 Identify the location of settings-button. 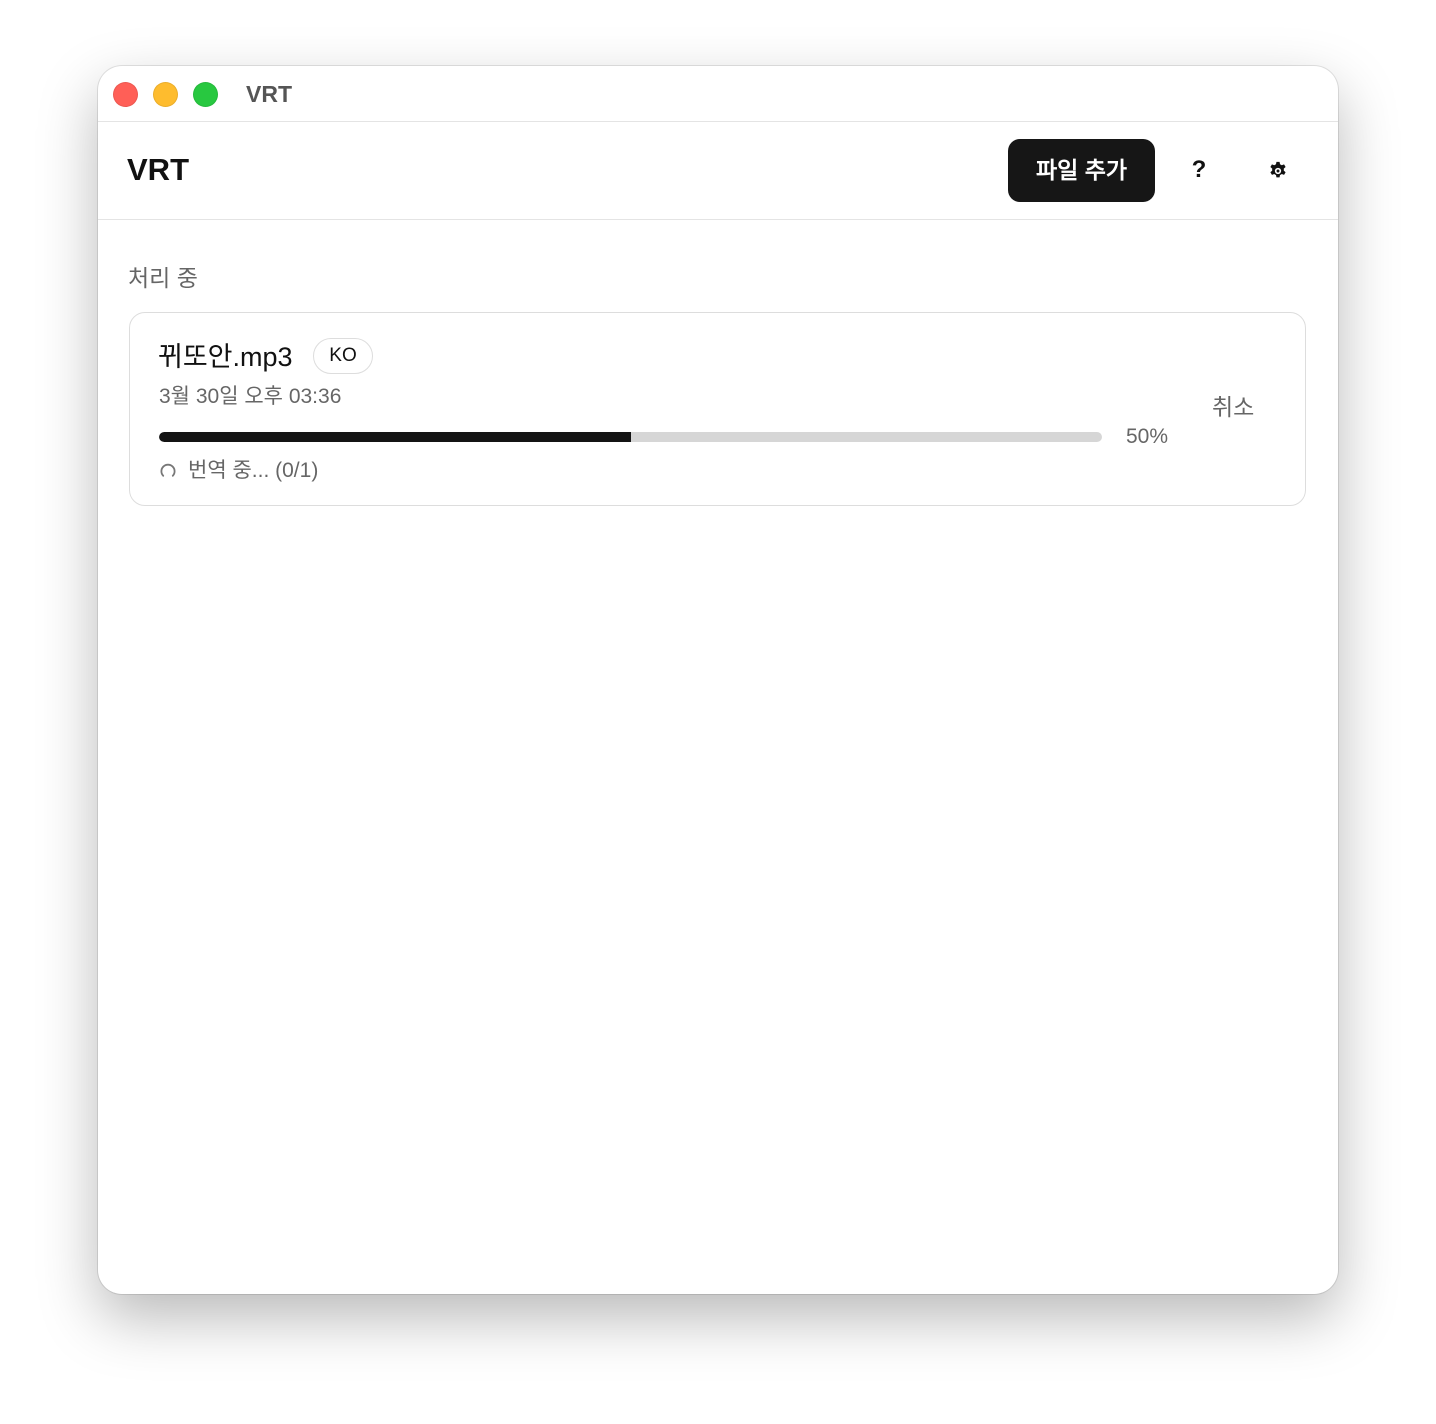
(1278, 171).